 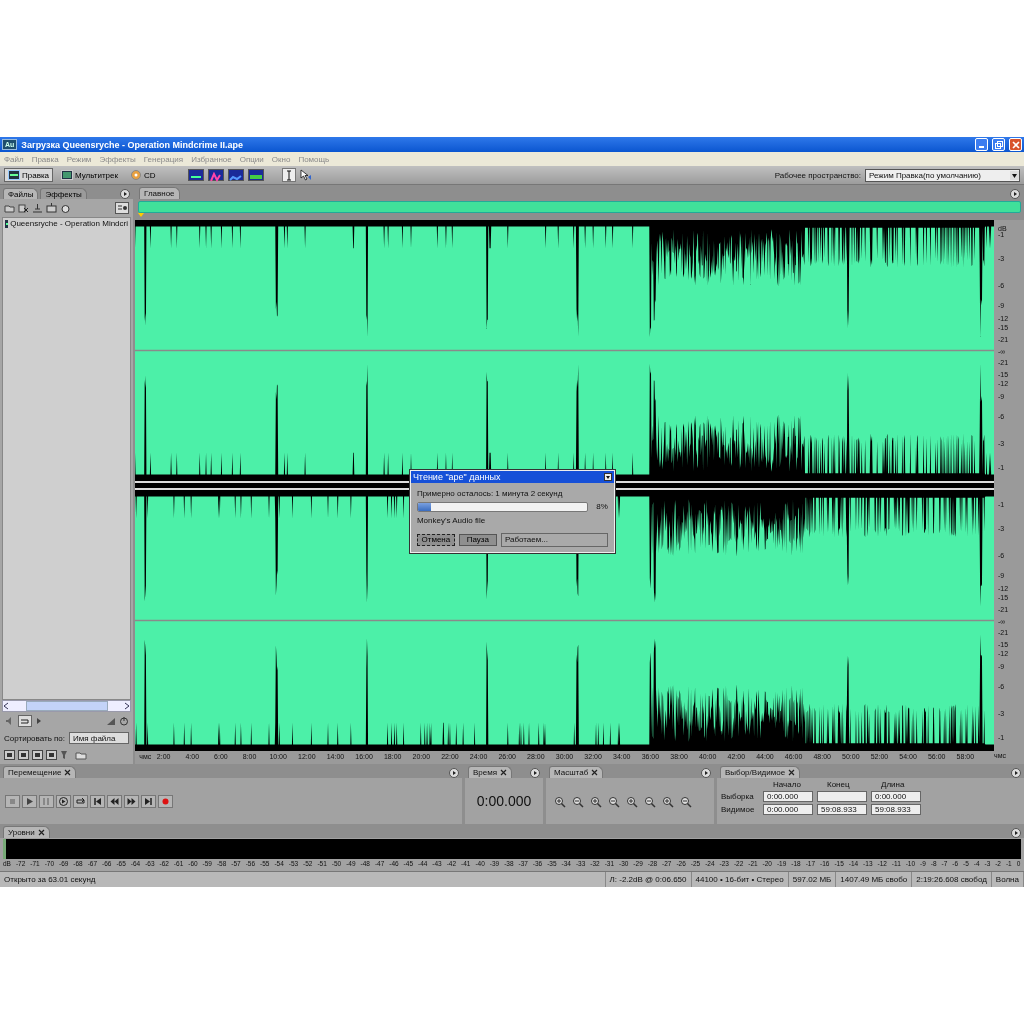 I want to click on close-file-icon, so click(x=23, y=208).